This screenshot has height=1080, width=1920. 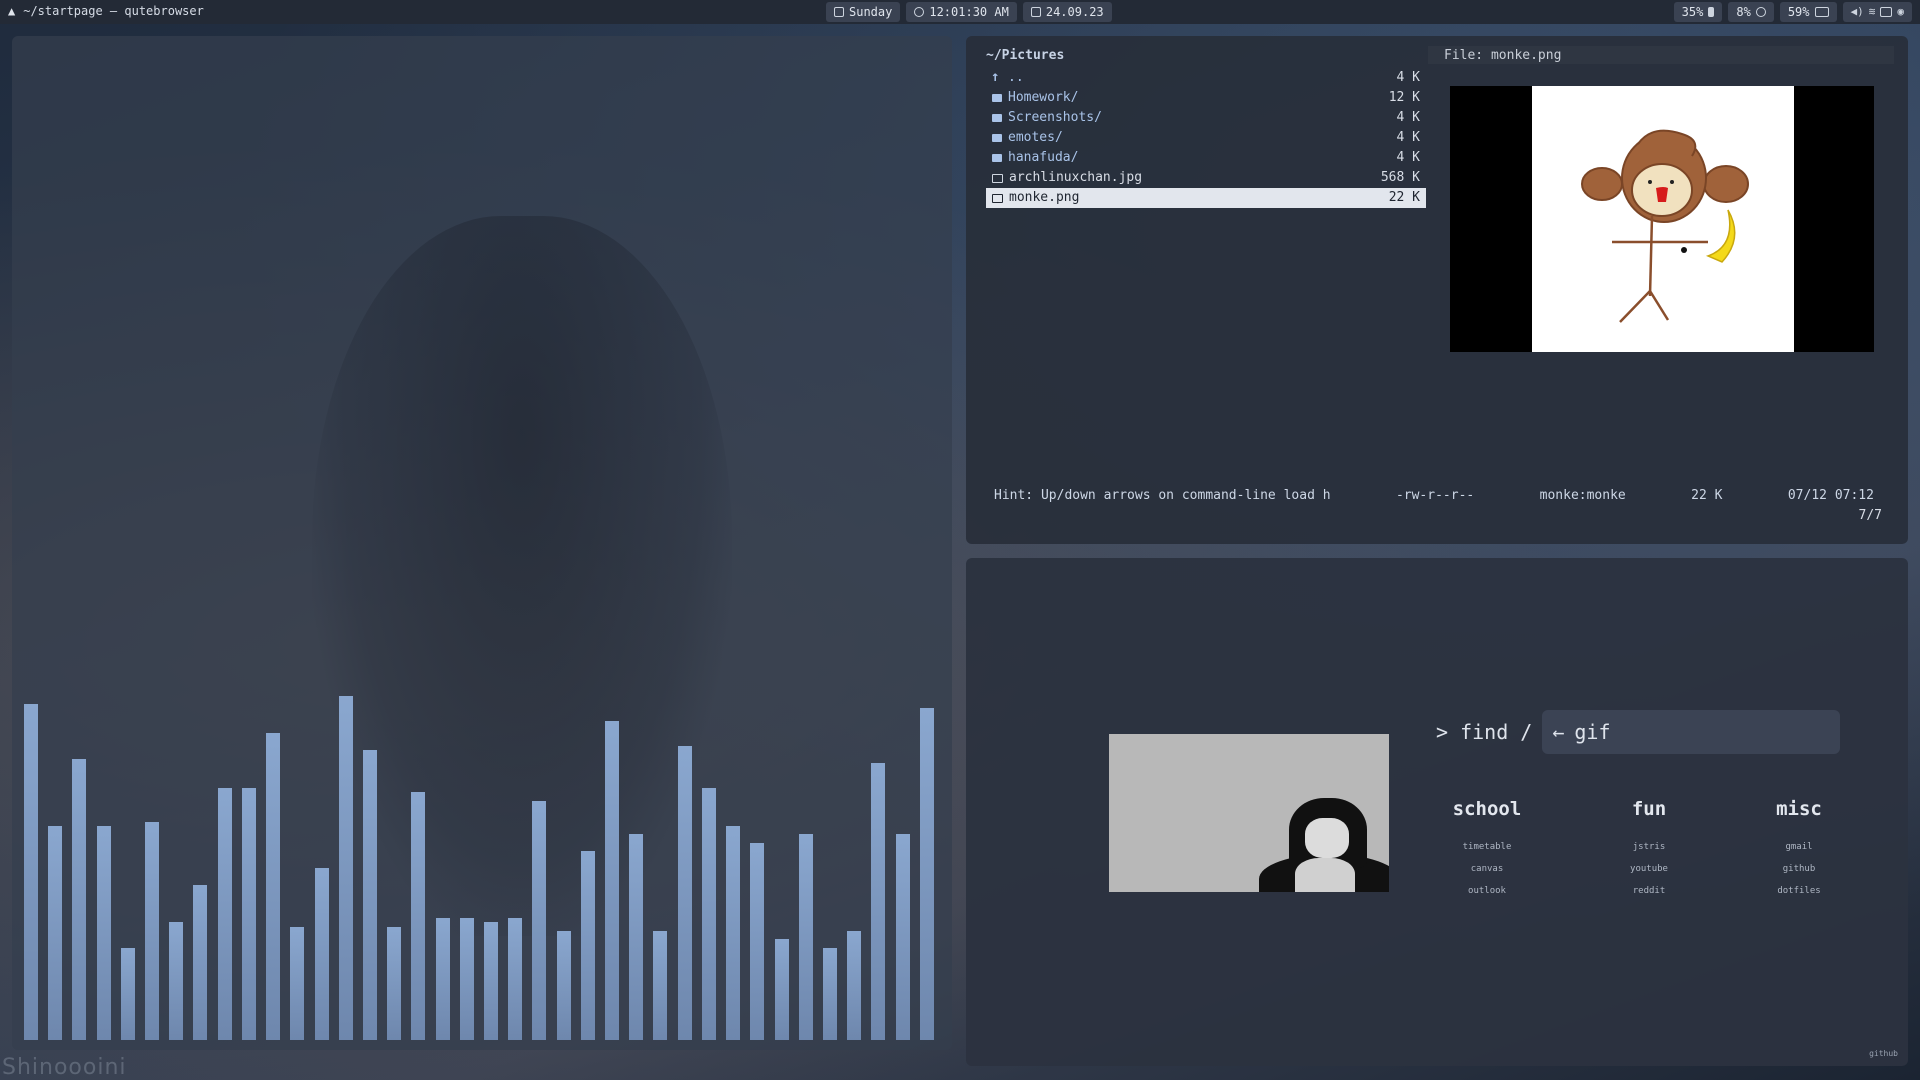 I want to click on github-footer-link: github, so click(x=1883, y=1053).